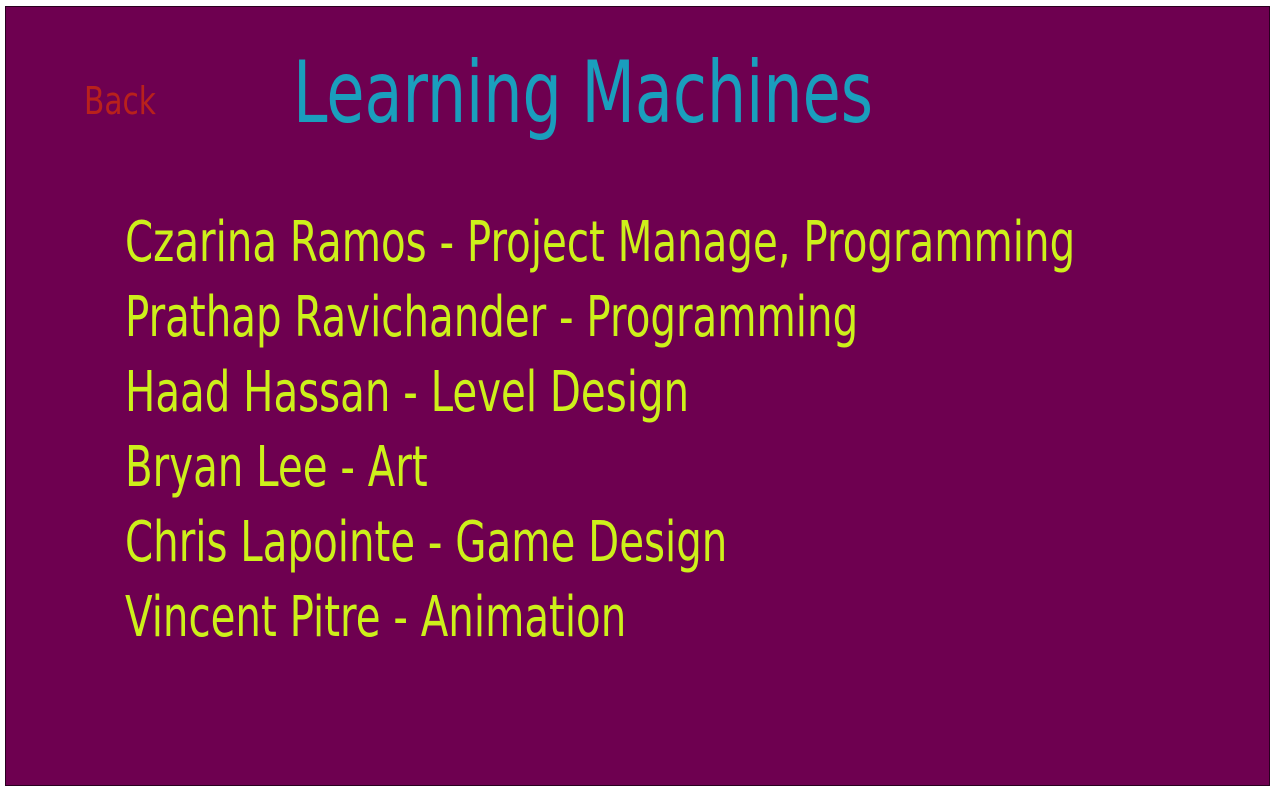  Describe the element at coordinates (276, 467) in the screenshot. I see `credit-line: Bryan Lee - Art` at that location.